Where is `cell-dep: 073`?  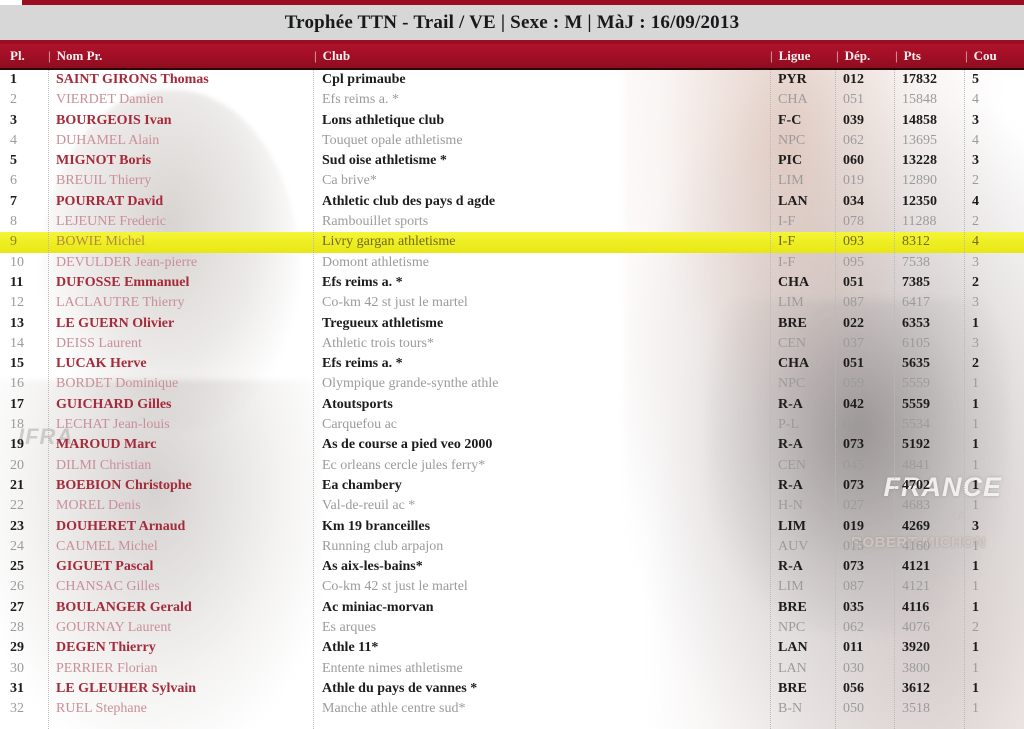
cell-dep: 073 is located at coordinates (853, 485).